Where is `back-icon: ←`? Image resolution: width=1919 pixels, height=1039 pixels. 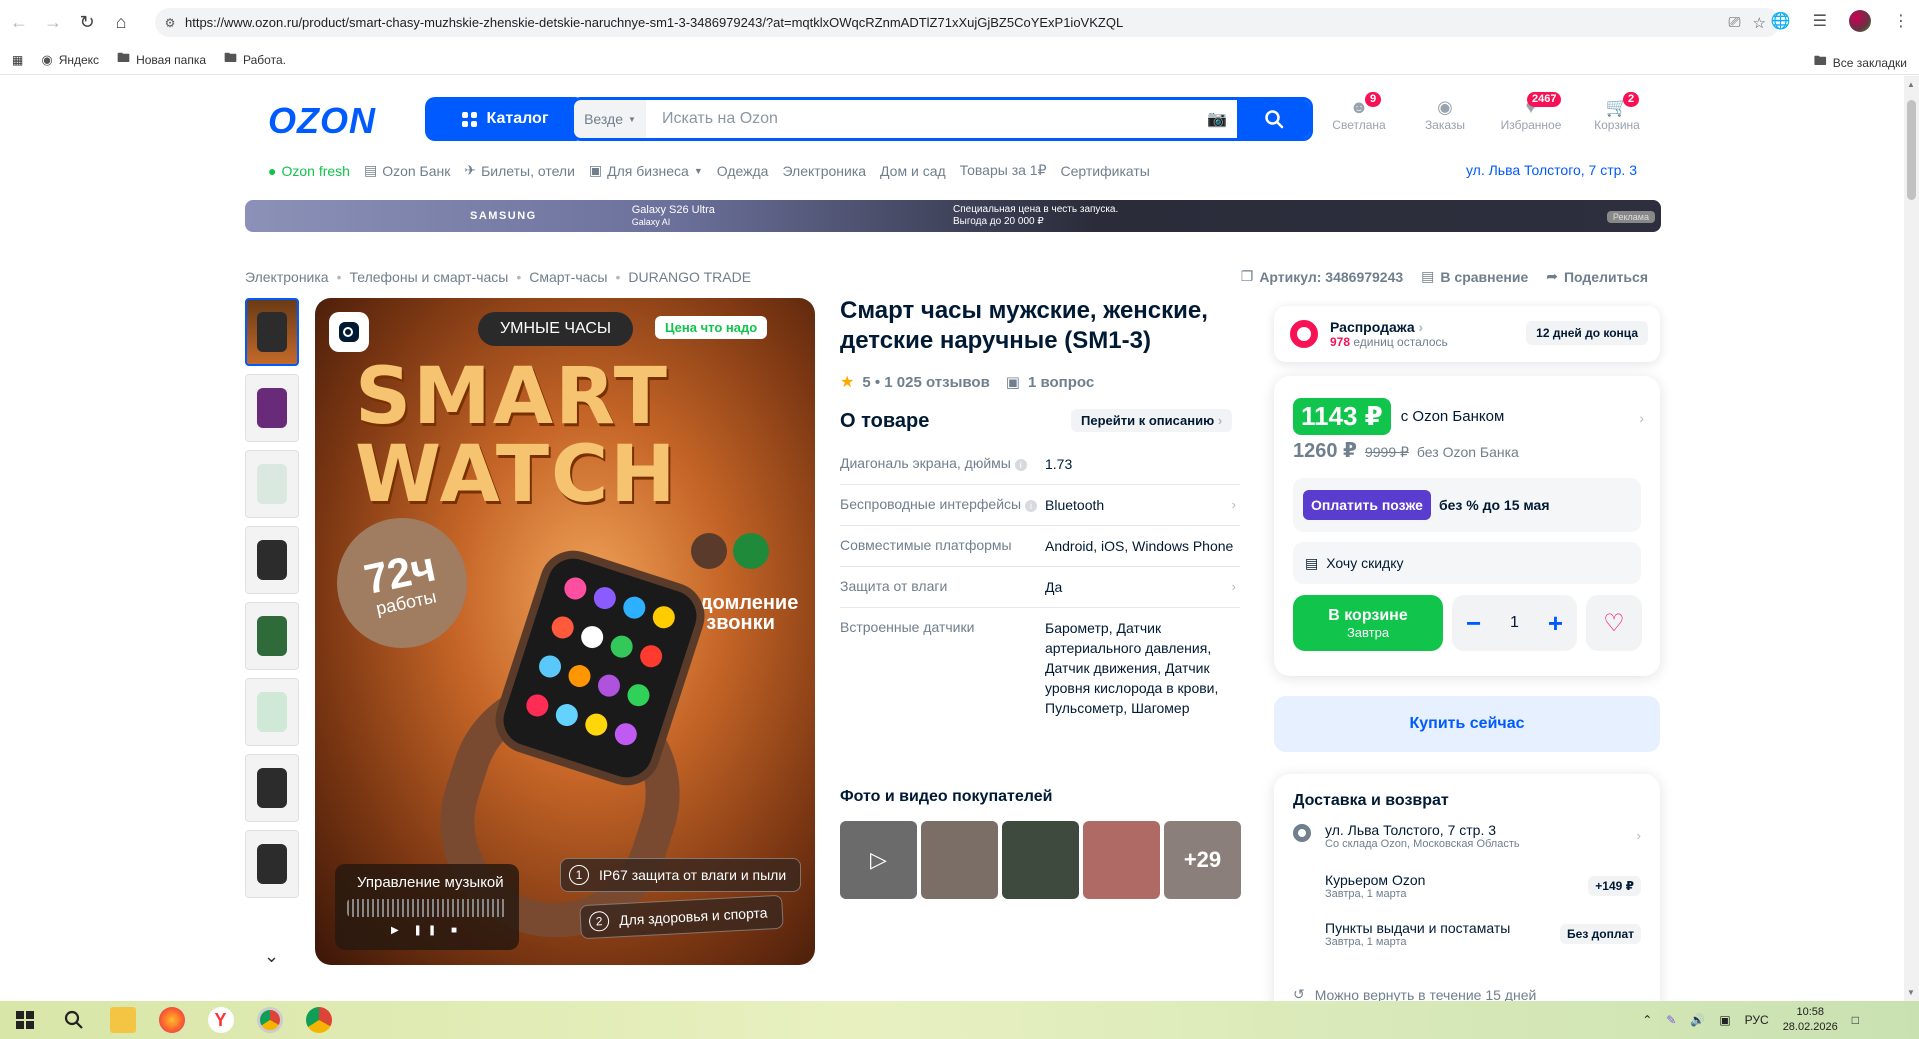
back-icon: ← is located at coordinates (19, 23).